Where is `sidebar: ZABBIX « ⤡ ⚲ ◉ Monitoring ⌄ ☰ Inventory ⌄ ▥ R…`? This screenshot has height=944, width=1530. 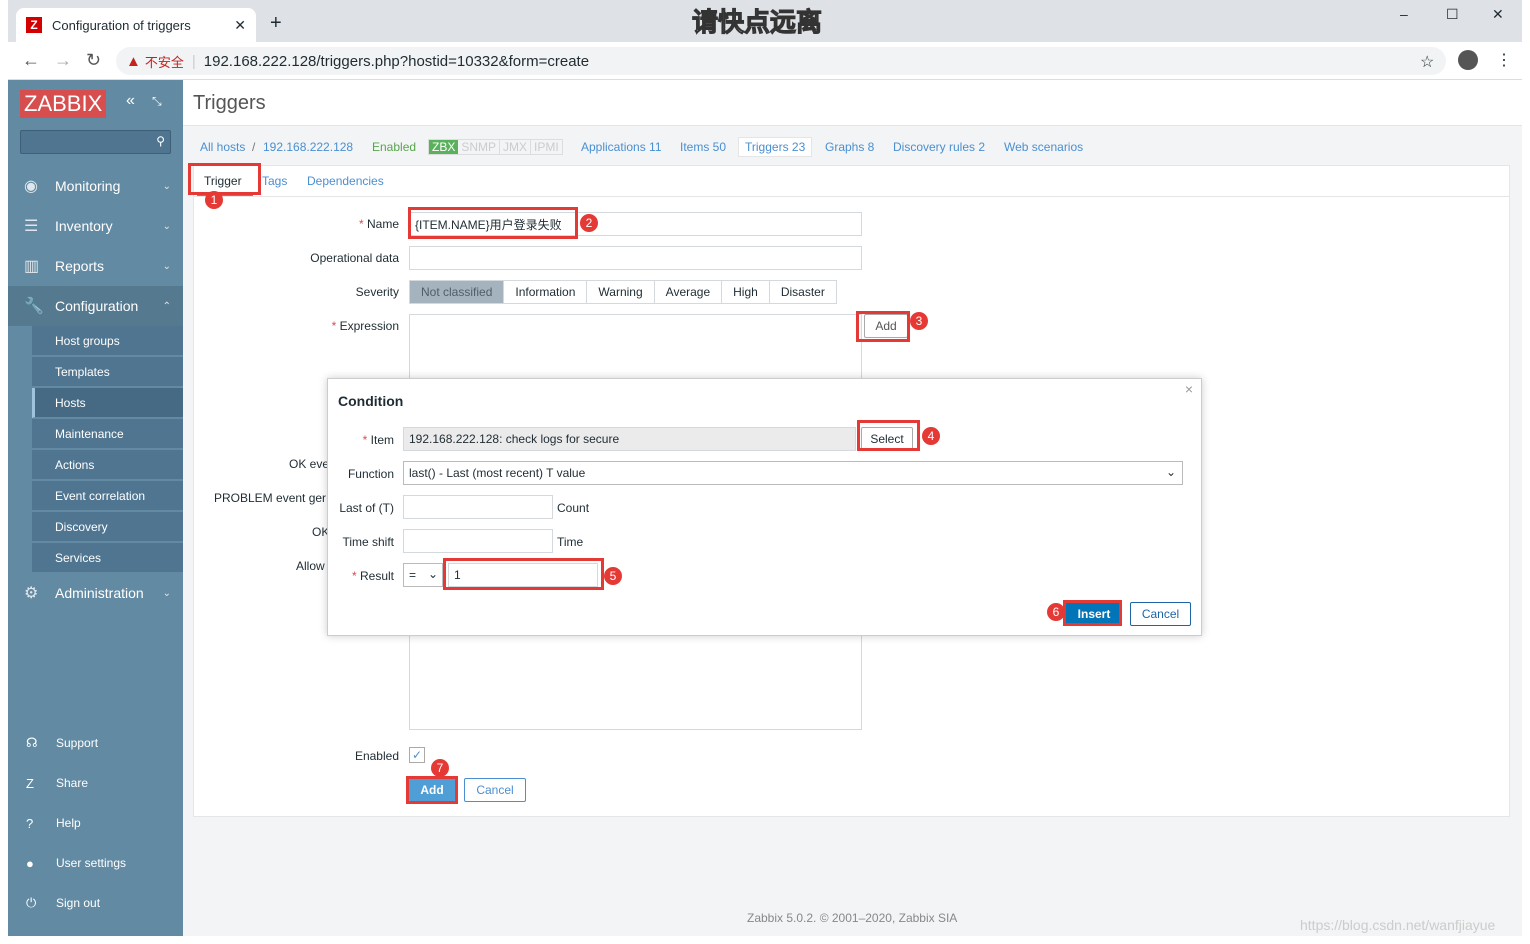 sidebar: ZABBIX « ⤡ ⚲ ◉ Monitoring ⌄ ☰ Inventory ⌄ ▥ R… is located at coordinates (95, 508).